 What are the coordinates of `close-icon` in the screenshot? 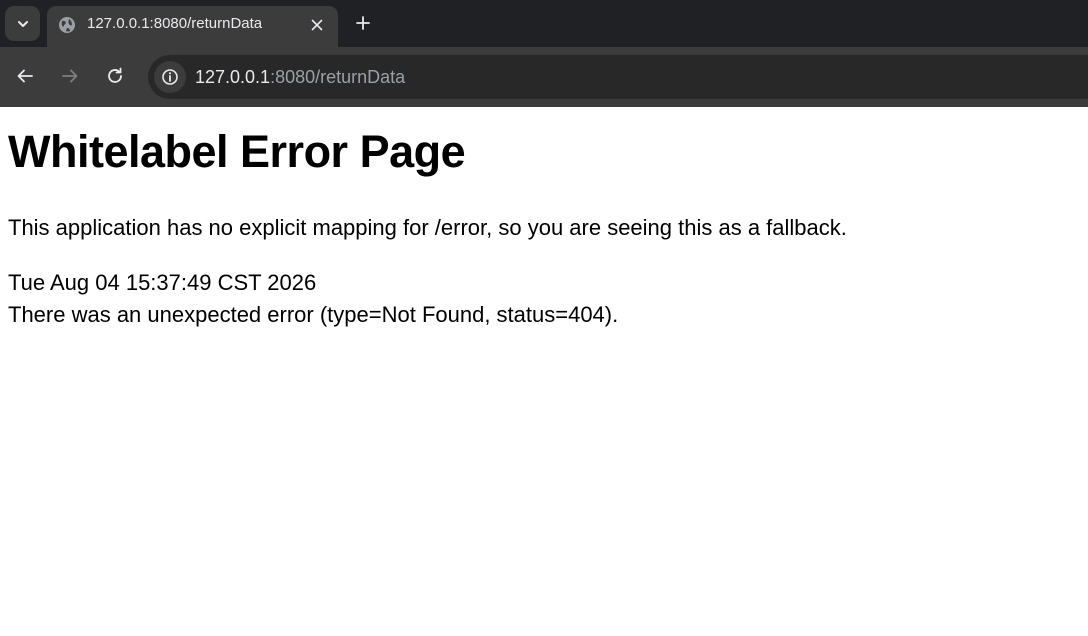 It's located at (317, 25).